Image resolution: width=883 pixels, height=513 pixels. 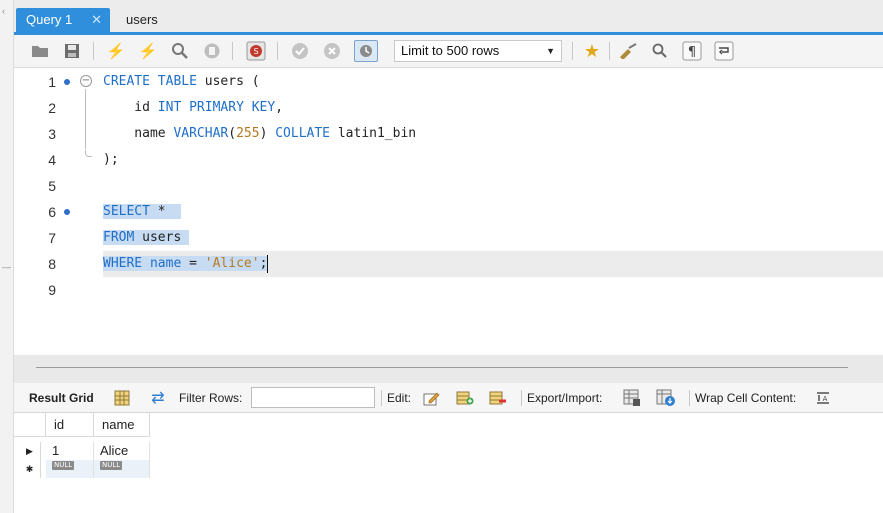 What do you see at coordinates (116, 51) in the screenshot?
I see `execute-lightning-icon: ⚡` at bounding box center [116, 51].